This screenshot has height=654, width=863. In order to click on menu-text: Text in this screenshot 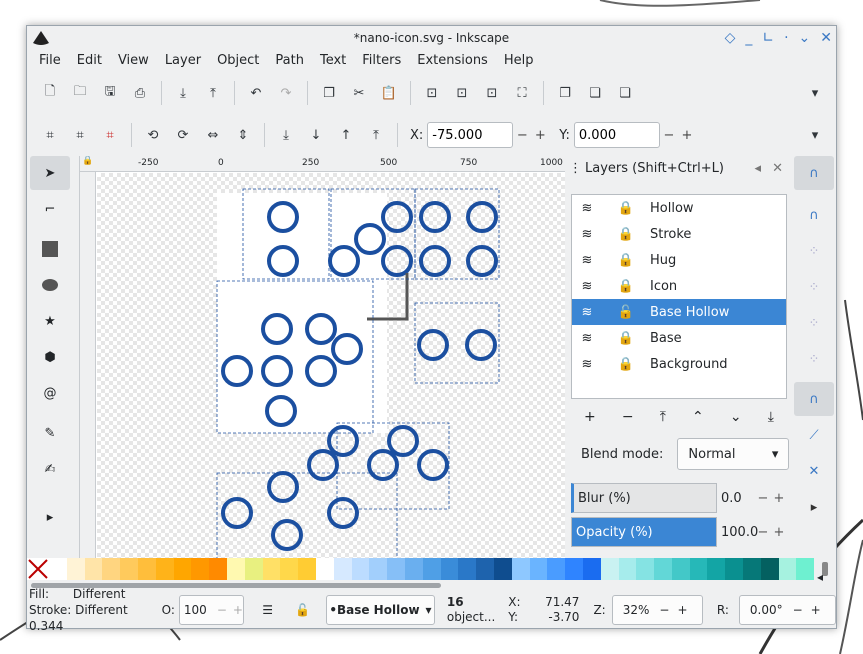, I will do `click(333, 61)`.